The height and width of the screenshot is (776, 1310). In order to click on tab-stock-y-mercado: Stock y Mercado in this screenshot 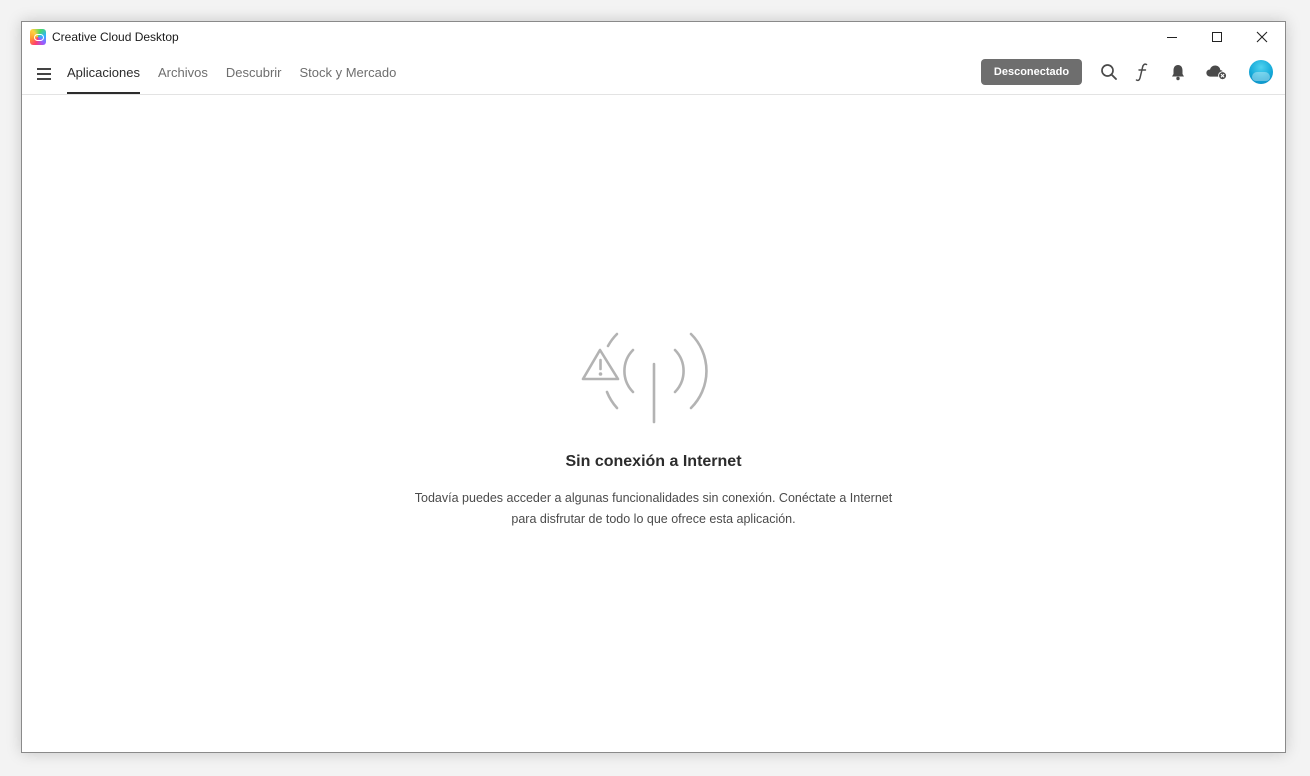, I will do `click(347, 75)`.